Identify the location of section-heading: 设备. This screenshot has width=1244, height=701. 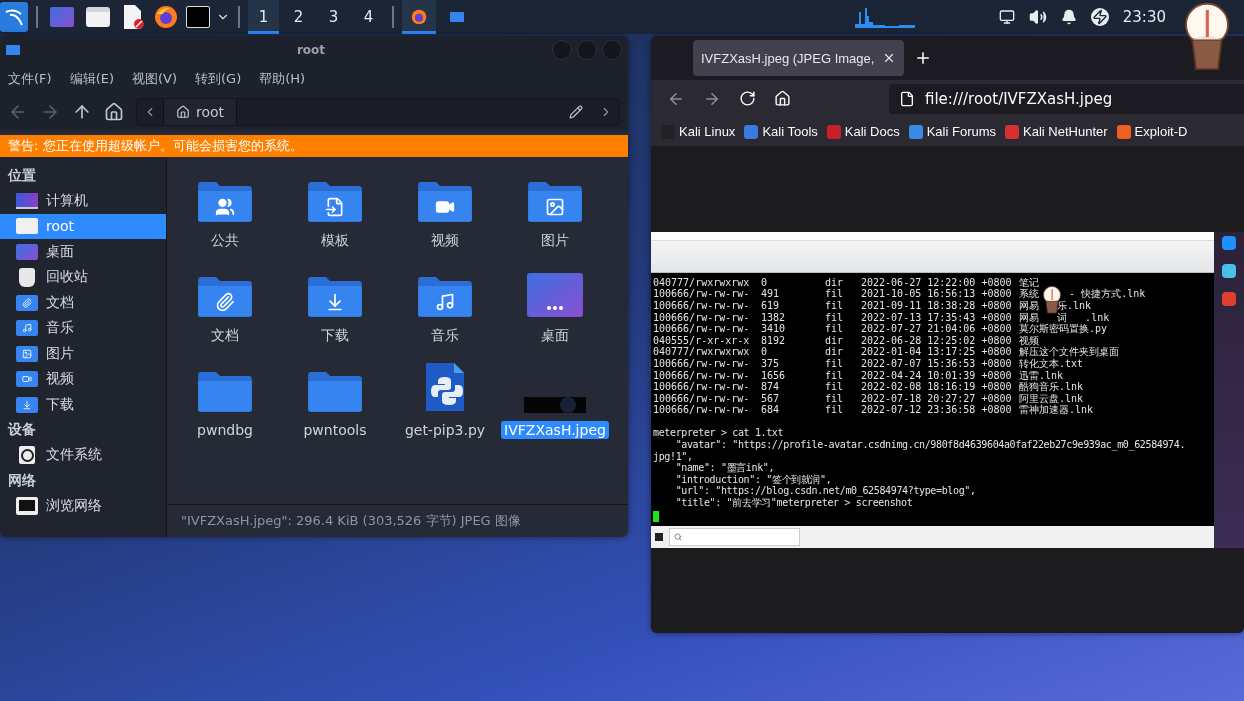
(21, 429).